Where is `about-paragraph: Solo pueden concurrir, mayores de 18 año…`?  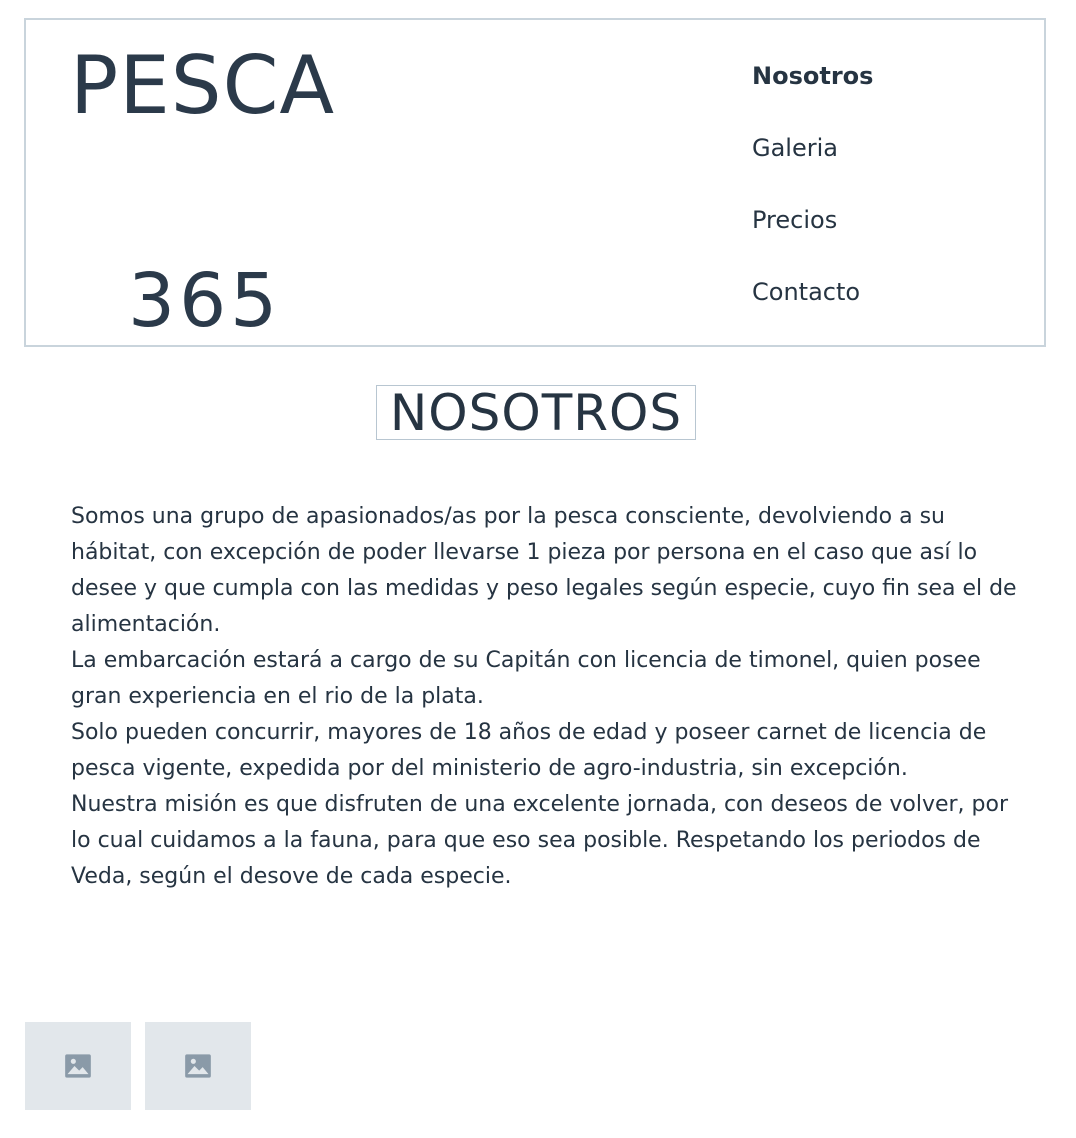 about-paragraph: Solo pueden concurrir, mayores de 18 año… is located at coordinates (529, 750).